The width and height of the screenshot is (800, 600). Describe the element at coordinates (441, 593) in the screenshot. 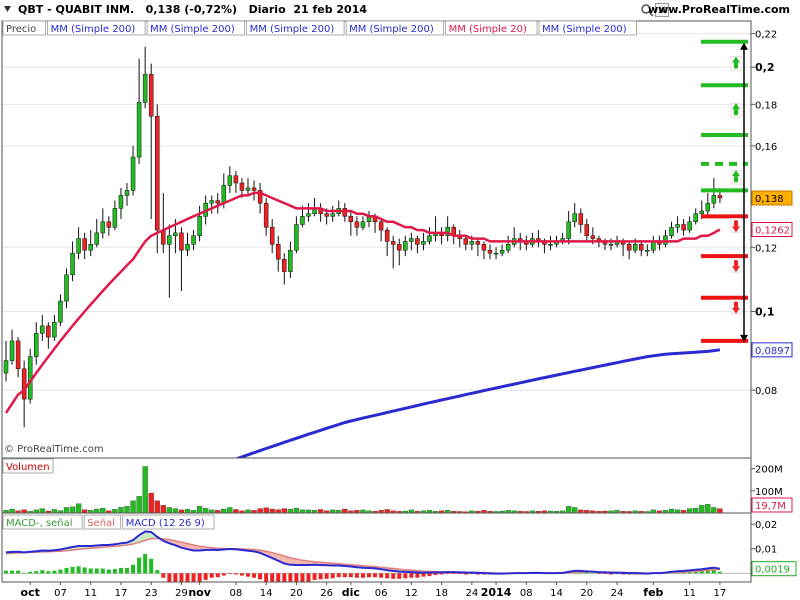

I see `date-tick-label: 18` at that location.